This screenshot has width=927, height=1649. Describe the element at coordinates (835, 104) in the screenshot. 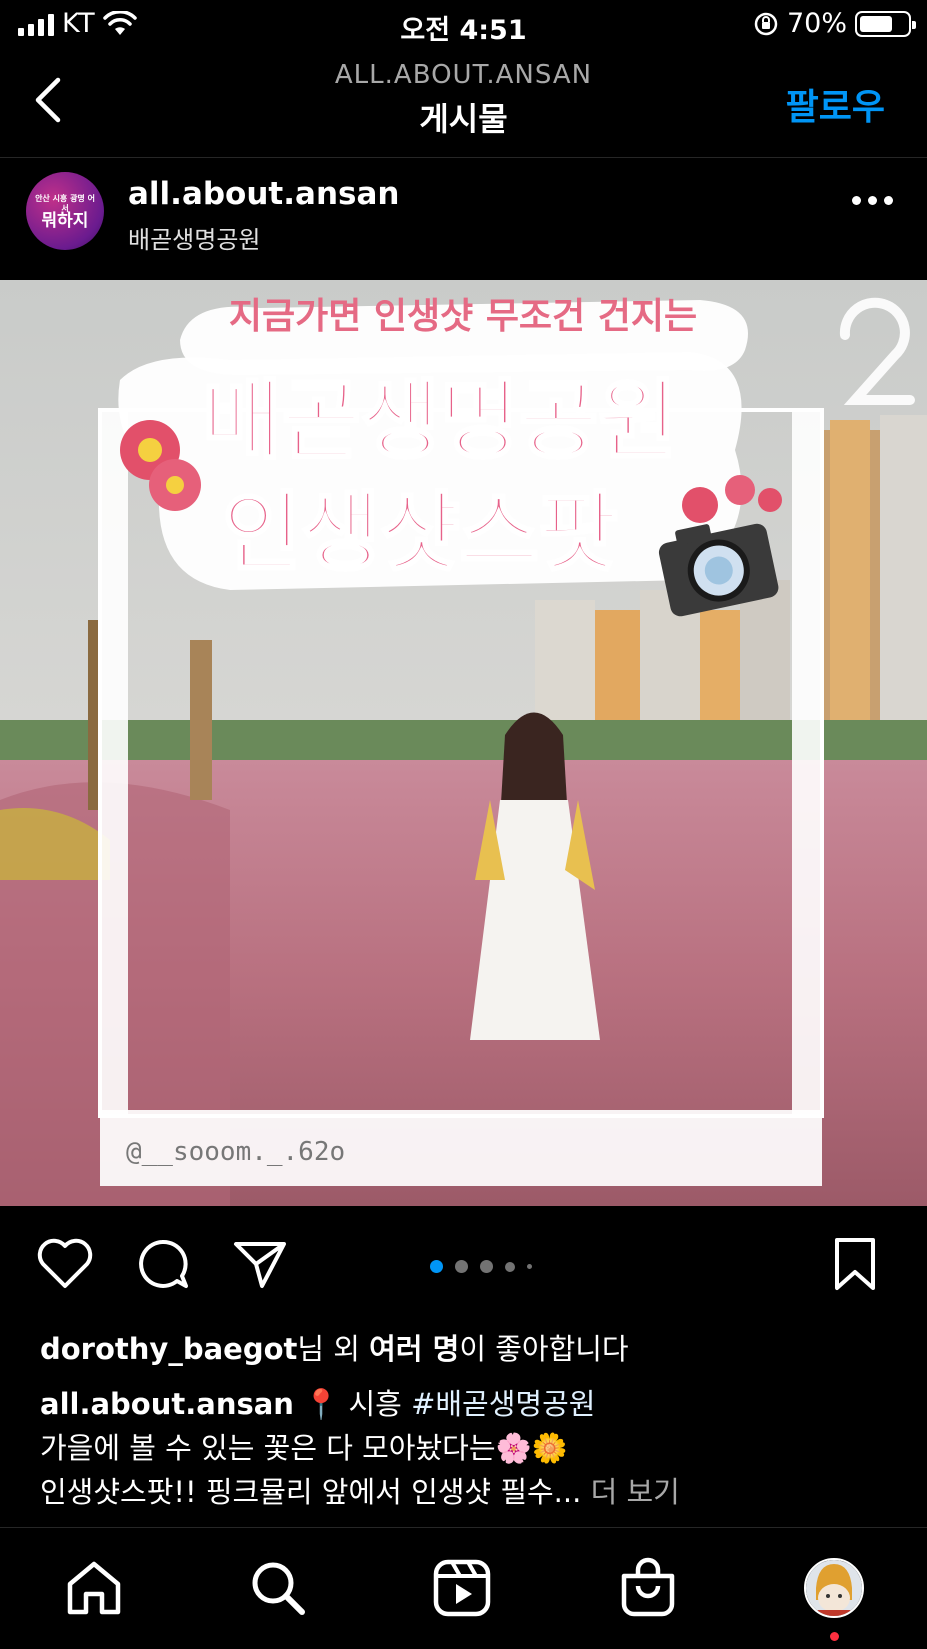

I see `follow-button: 팔로우` at that location.